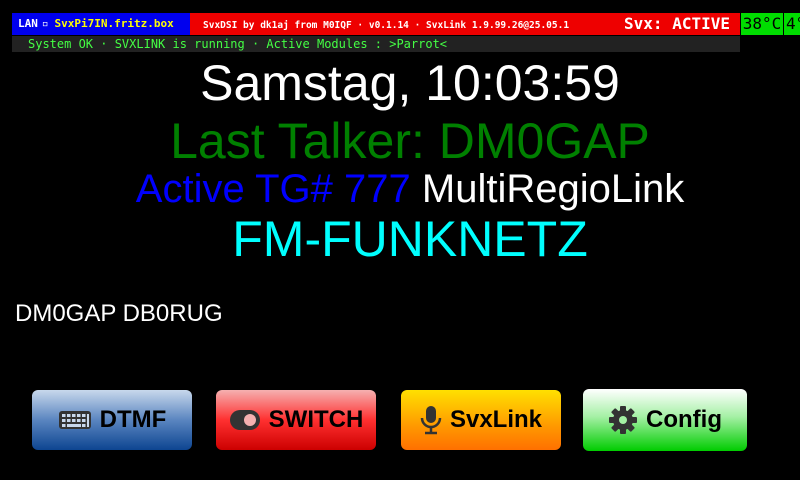 Image resolution: width=800 pixels, height=480 pixels. What do you see at coordinates (762, 24) in the screenshot?
I see `temperature: 38°C` at bounding box center [762, 24].